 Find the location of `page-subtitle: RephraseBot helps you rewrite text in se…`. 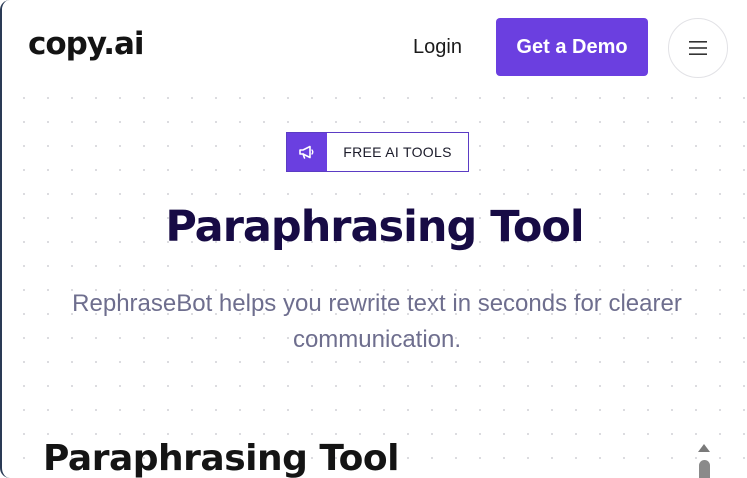

page-subtitle: RephraseBot helps you rewrite text in se… is located at coordinates (377, 321).